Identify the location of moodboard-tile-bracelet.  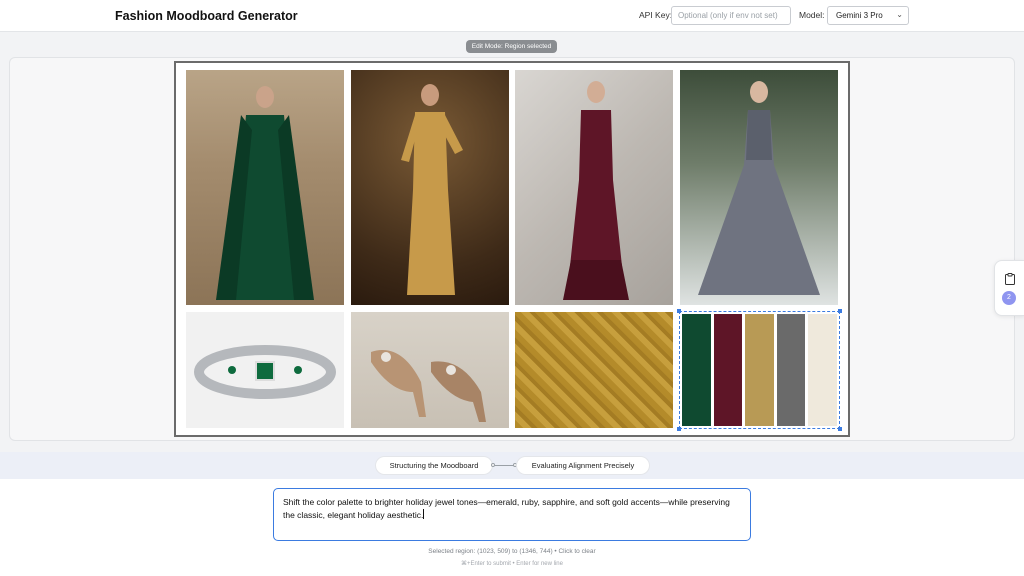
(265, 370).